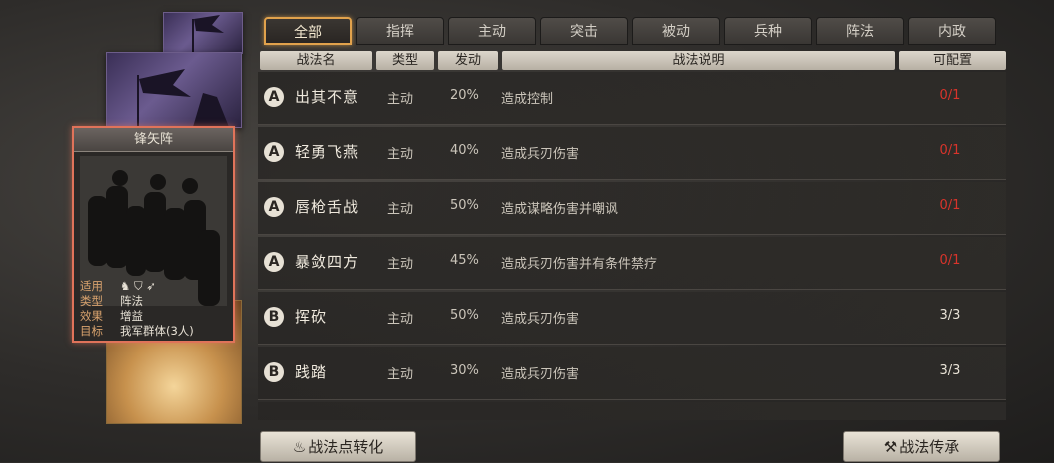  What do you see at coordinates (125, 286) in the screenshot?
I see `cavalry-icon: ♞` at bounding box center [125, 286].